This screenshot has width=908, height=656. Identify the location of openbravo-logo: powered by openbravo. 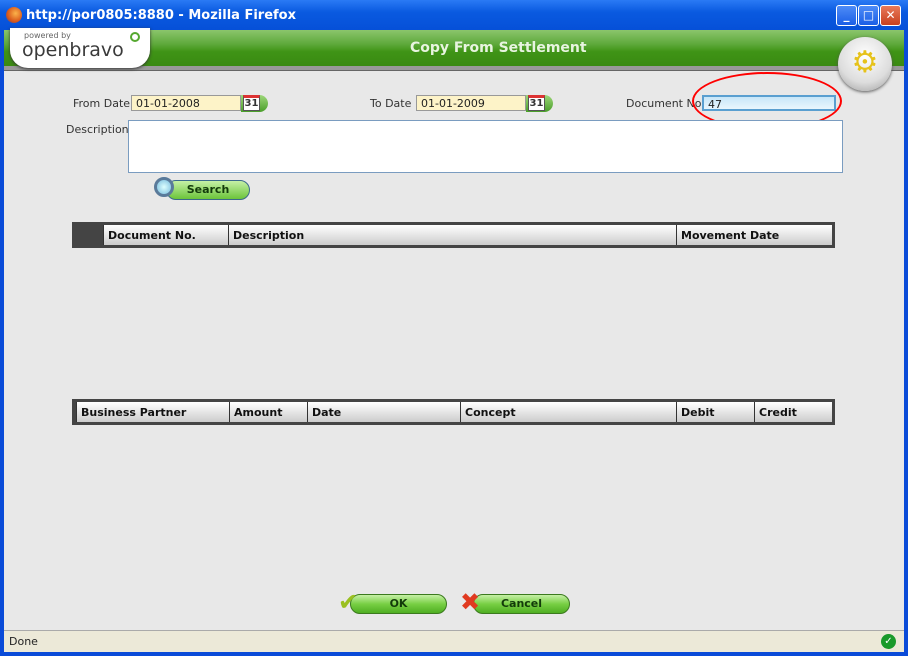
(80, 48).